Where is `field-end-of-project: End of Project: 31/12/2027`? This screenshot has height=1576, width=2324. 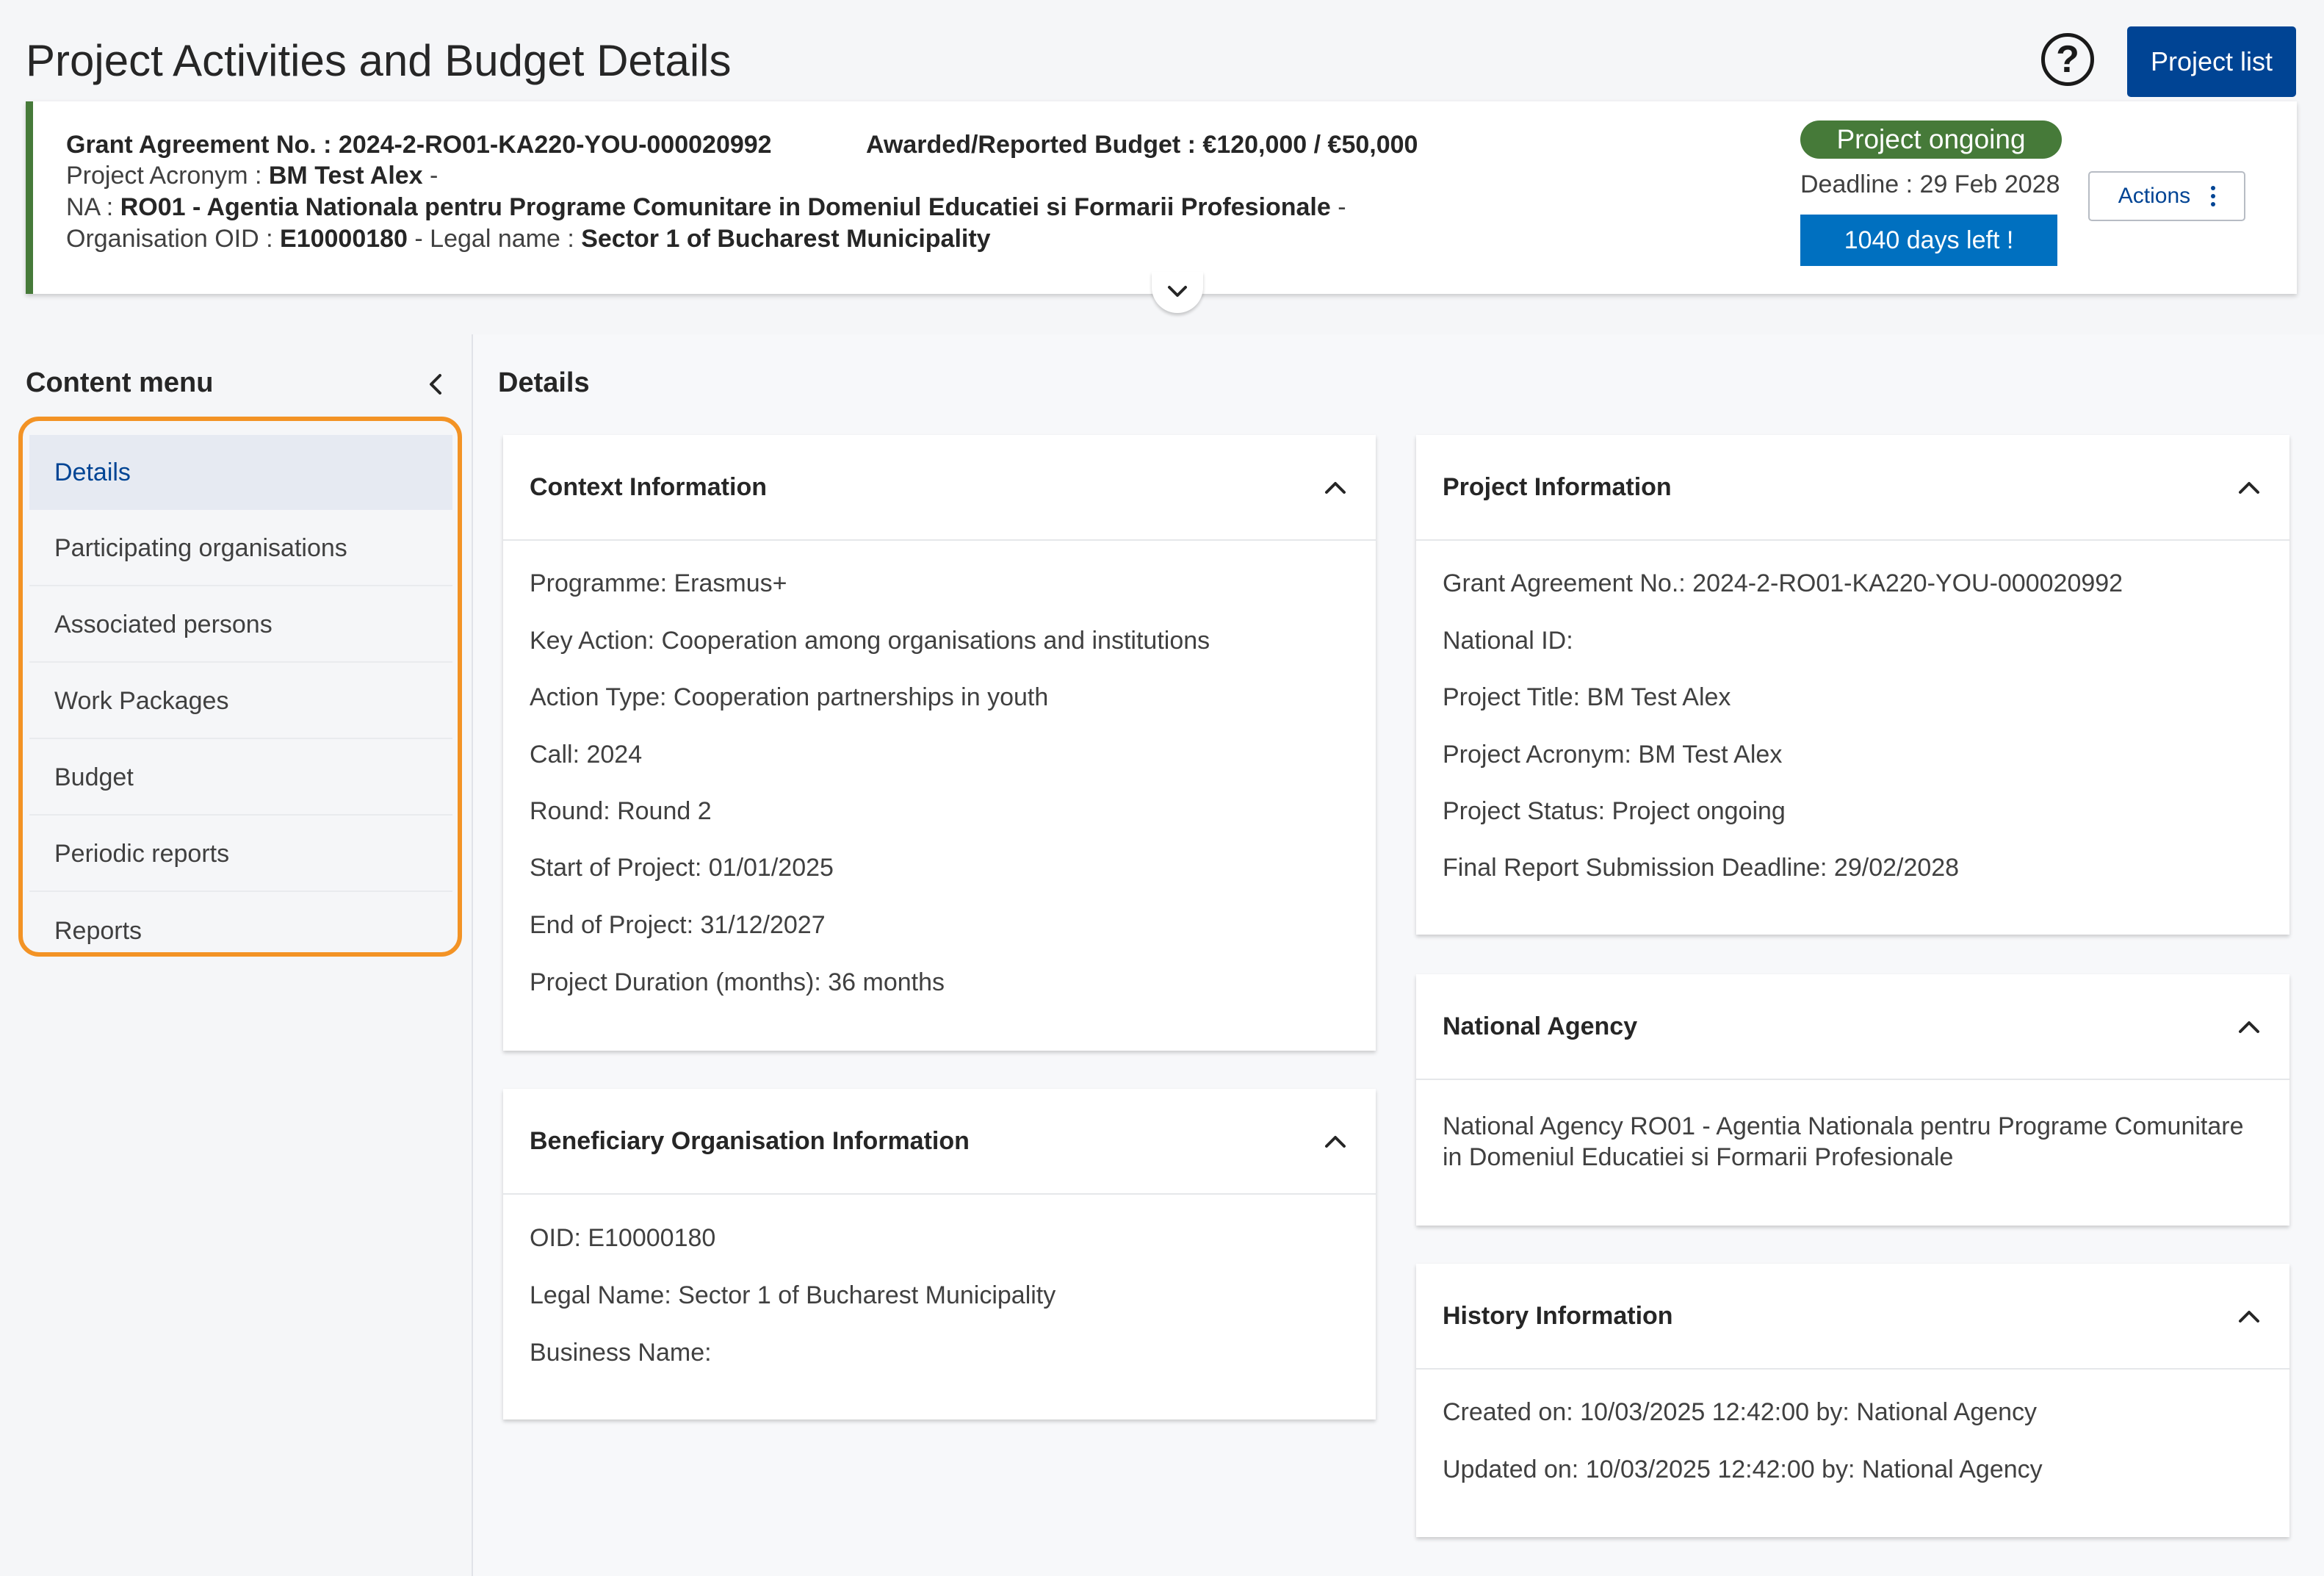
field-end-of-project: End of Project: 31/12/2027 is located at coordinates (678, 925).